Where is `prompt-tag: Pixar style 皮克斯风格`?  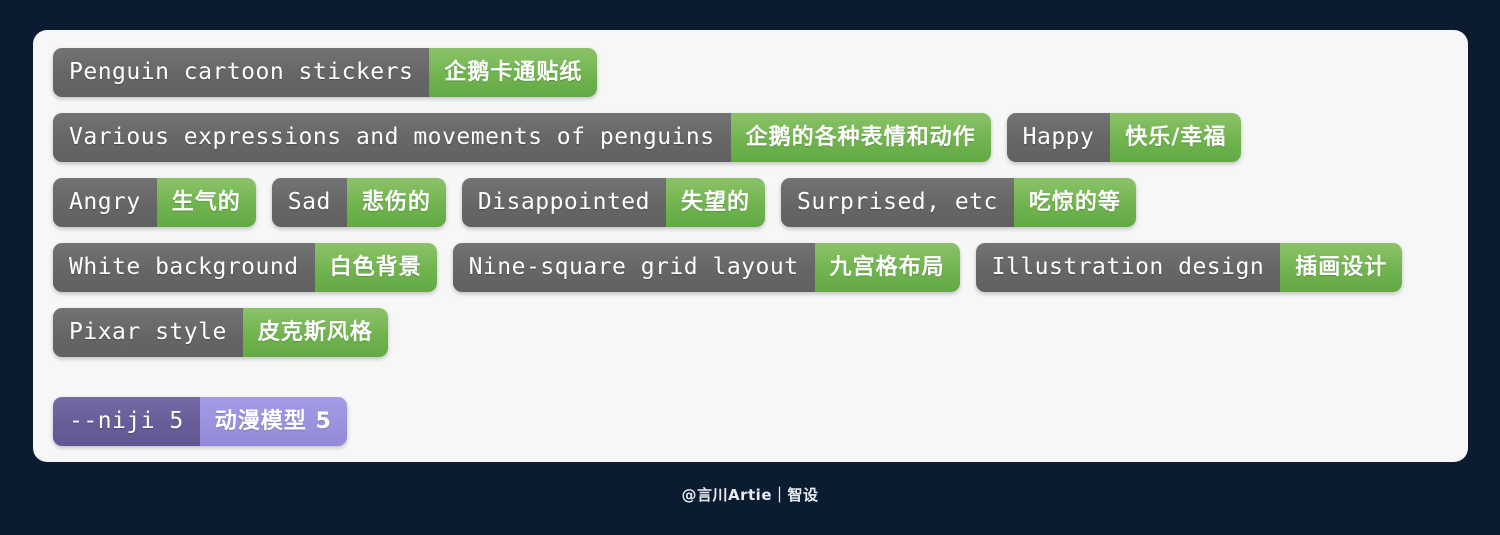 prompt-tag: Pixar style 皮克斯风格 is located at coordinates (220, 332).